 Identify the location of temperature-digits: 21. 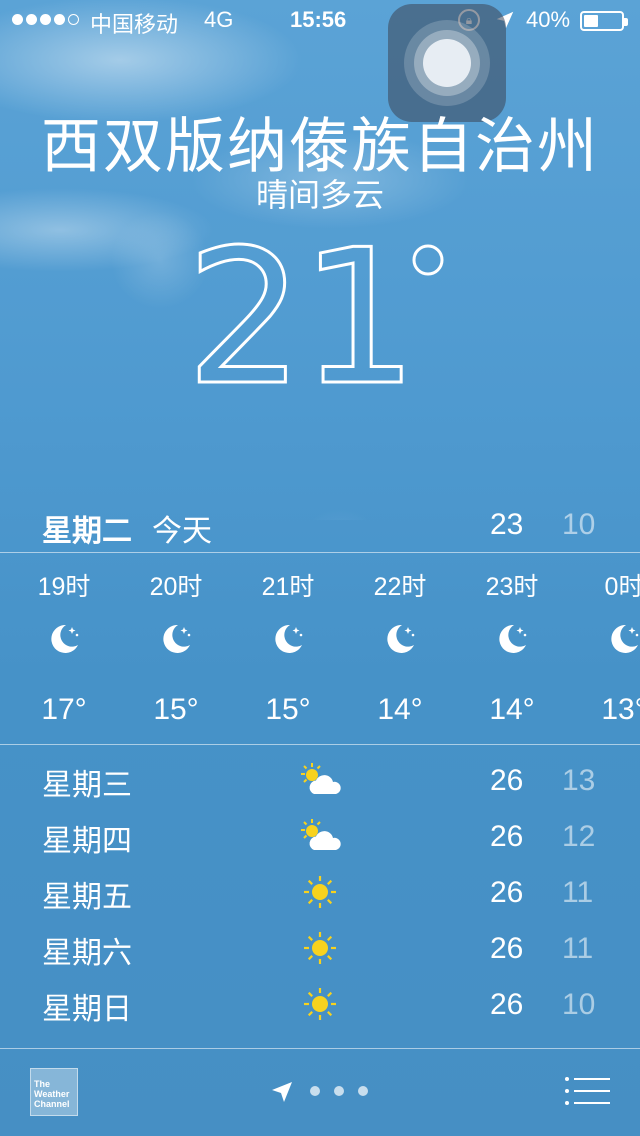
(300, 307).